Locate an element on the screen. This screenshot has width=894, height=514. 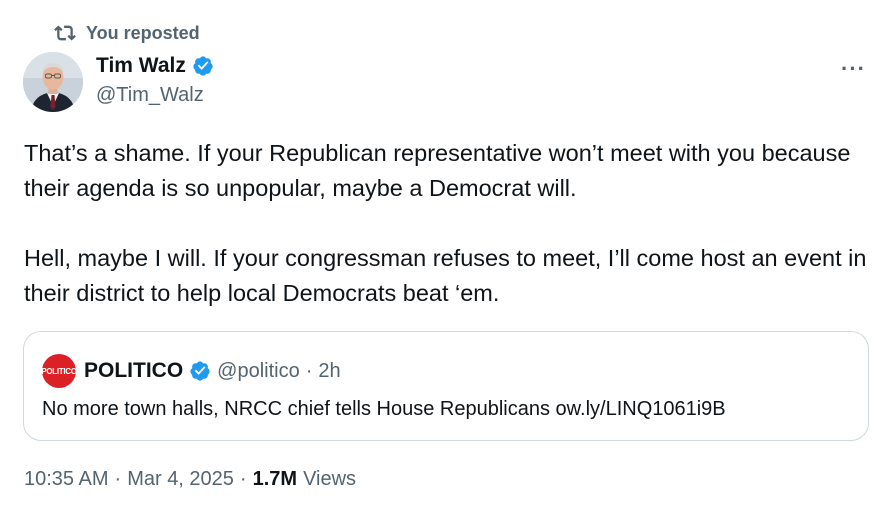
repost-label: You reposted is located at coordinates (143, 32).